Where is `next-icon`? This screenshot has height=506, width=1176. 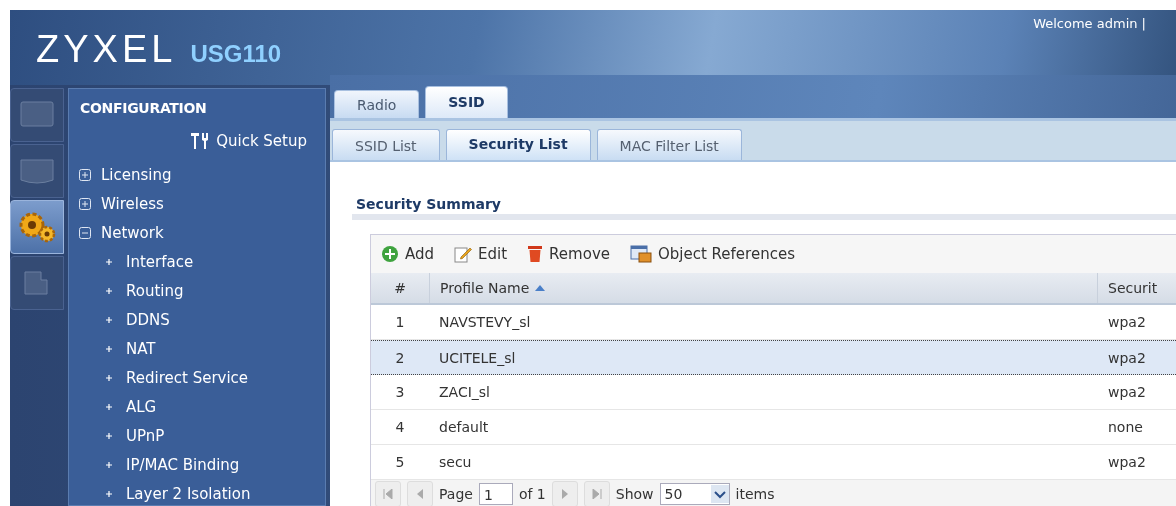
next-icon is located at coordinates (564, 494).